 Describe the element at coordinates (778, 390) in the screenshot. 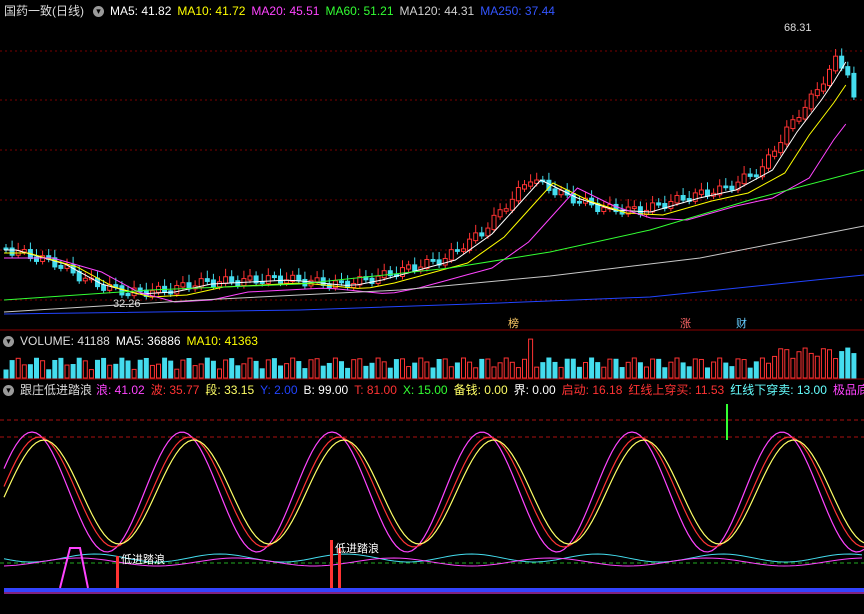

I see `ind-hongxia: 红线下穿卖: 13.00` at that location.